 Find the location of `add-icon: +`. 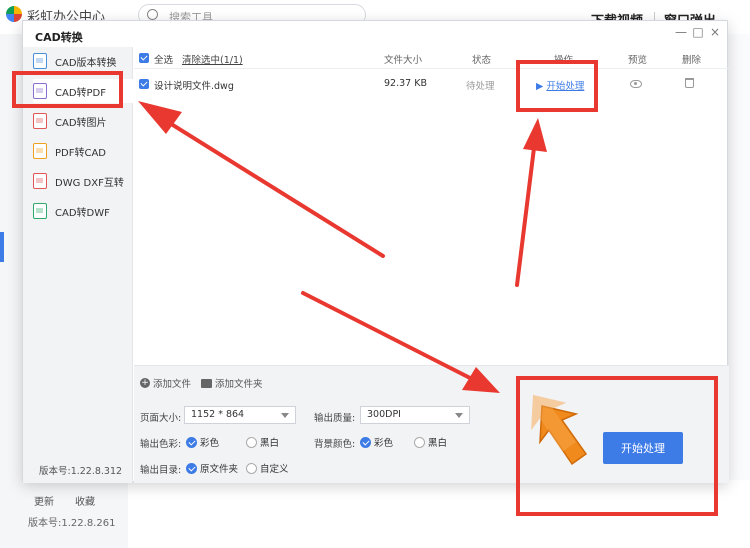

add-icon: + is located at coordinates (145, 383).